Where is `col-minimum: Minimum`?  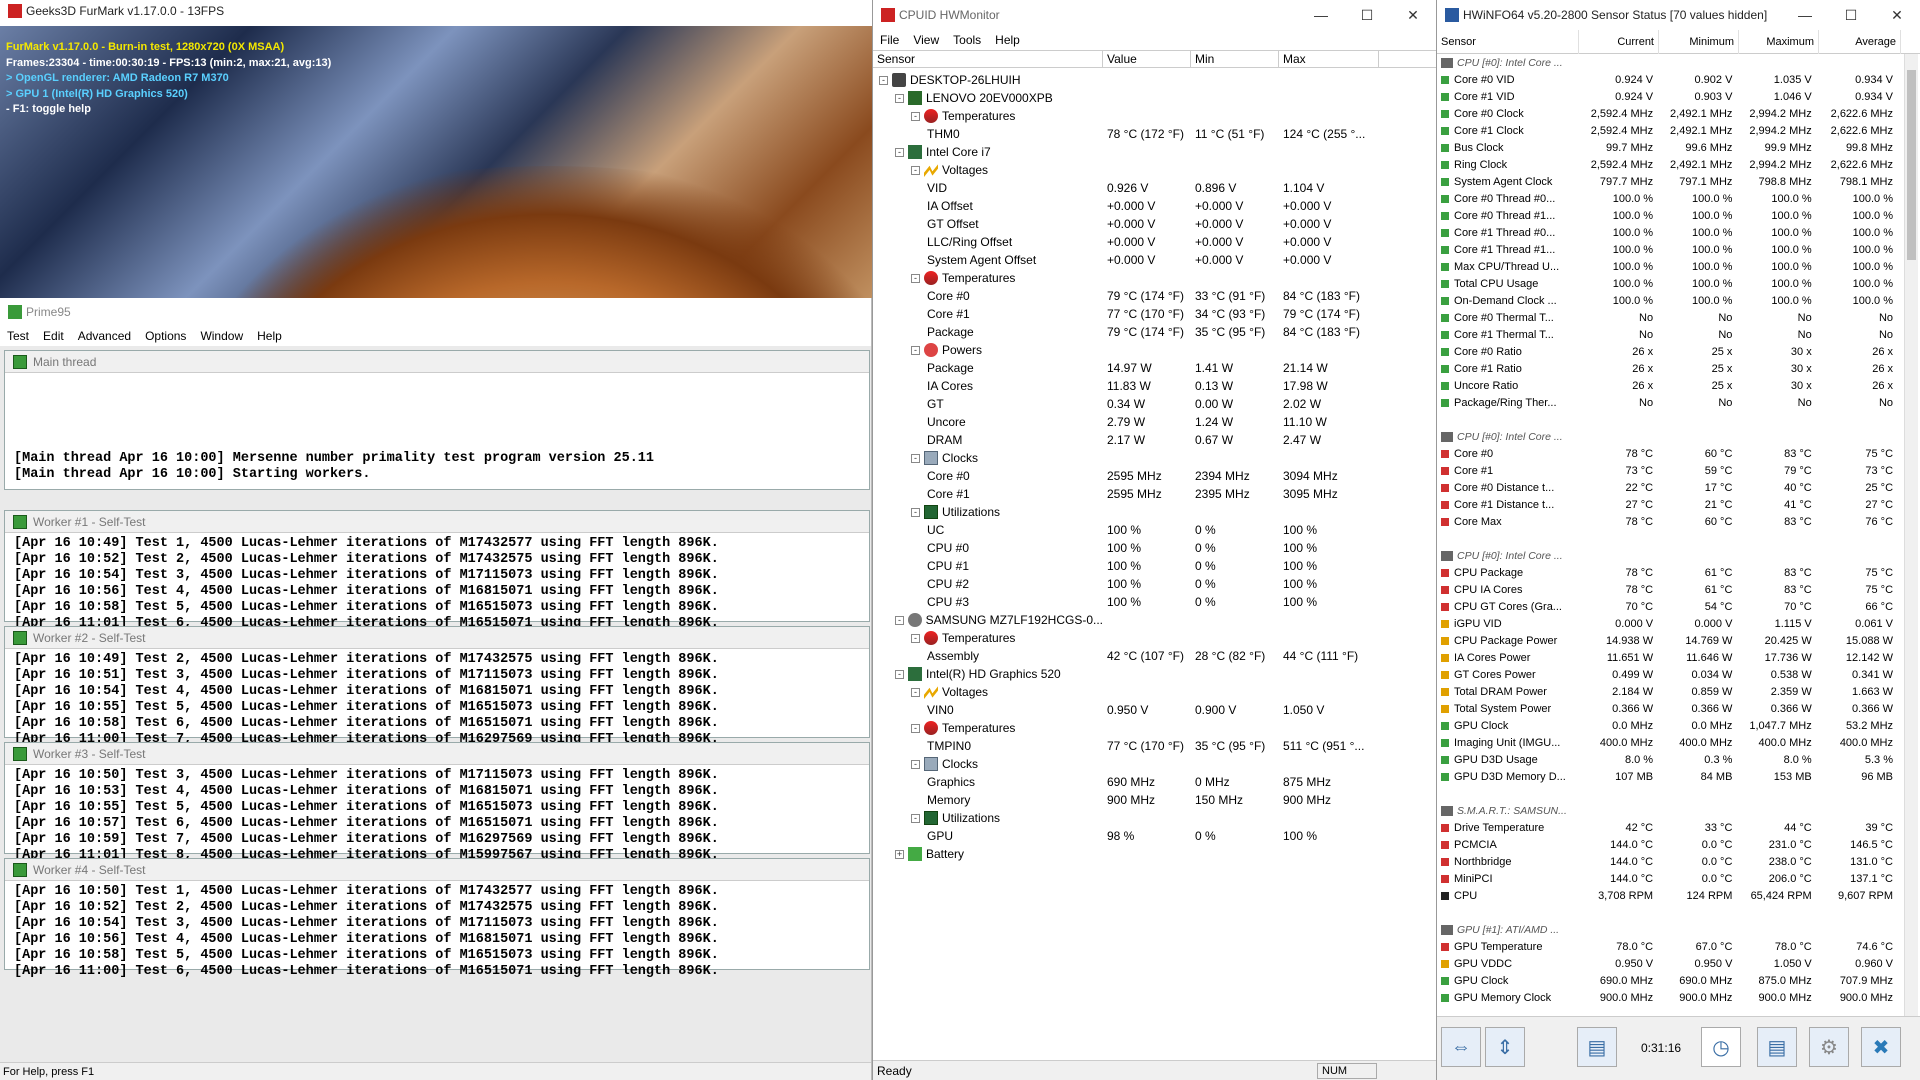
col-minimum: Minimum is located at coordinates (1699, 41).